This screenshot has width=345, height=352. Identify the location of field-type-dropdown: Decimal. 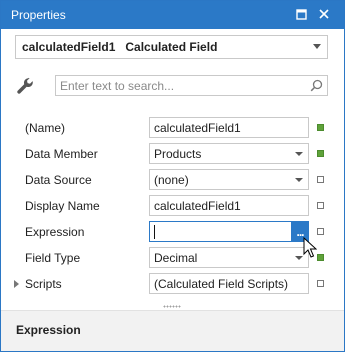
(229, 257).